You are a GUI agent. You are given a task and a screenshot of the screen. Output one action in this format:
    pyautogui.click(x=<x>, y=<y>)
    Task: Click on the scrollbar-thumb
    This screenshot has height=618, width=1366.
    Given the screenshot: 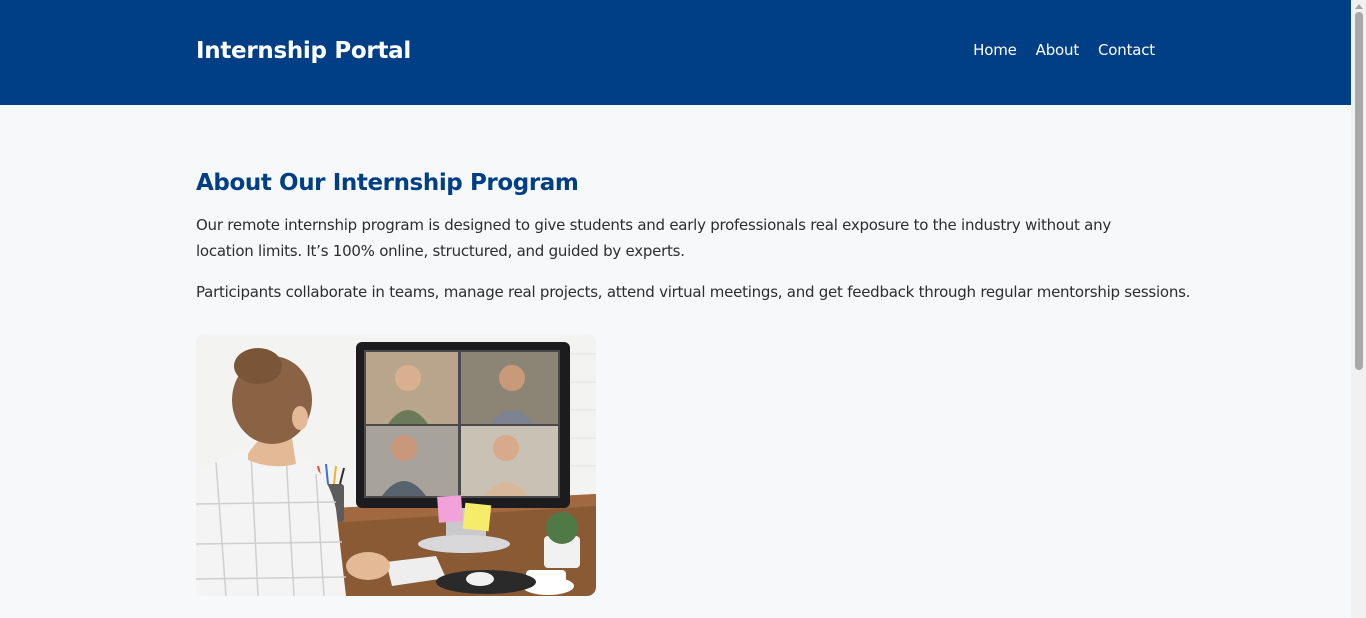 What is the action you would take?
    pyautogui.click(x=1359, y=191)
    